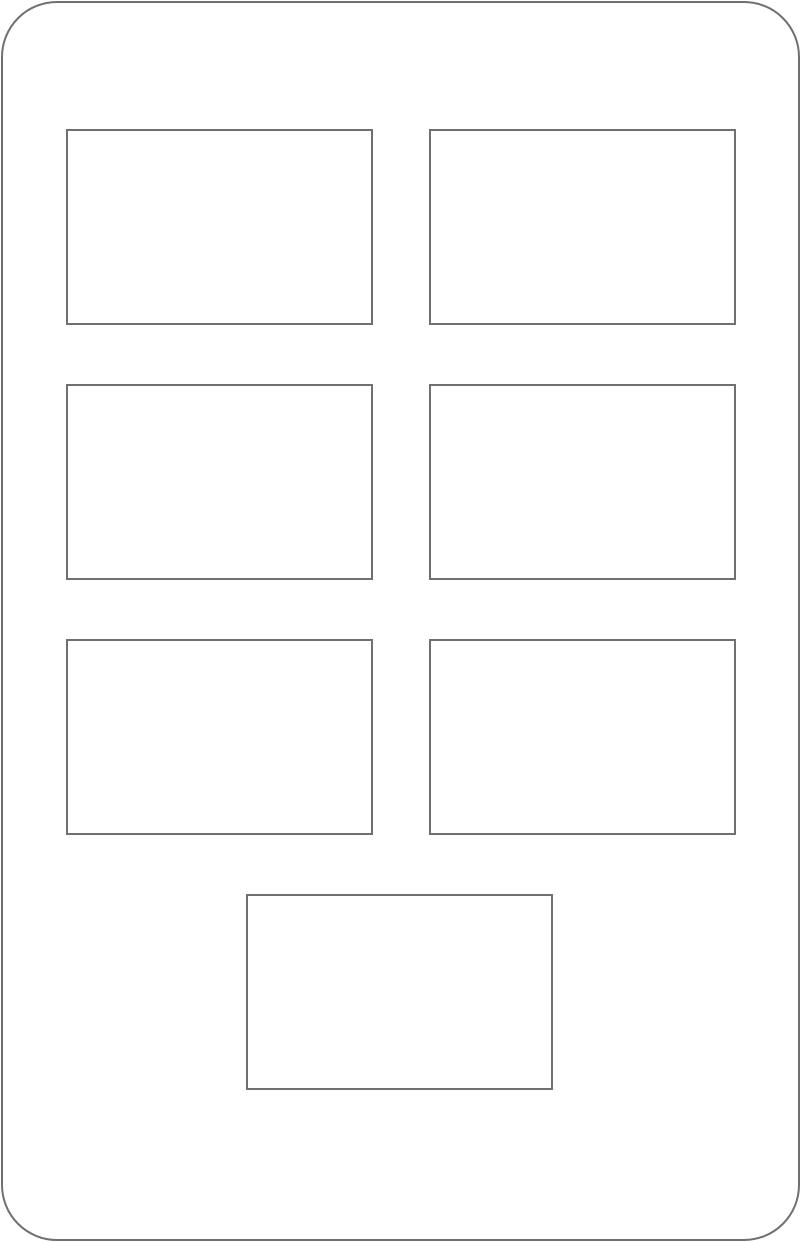 This screenshot has width=801, height=1242. I want to click on panel-row1-left, so click(219, 227).